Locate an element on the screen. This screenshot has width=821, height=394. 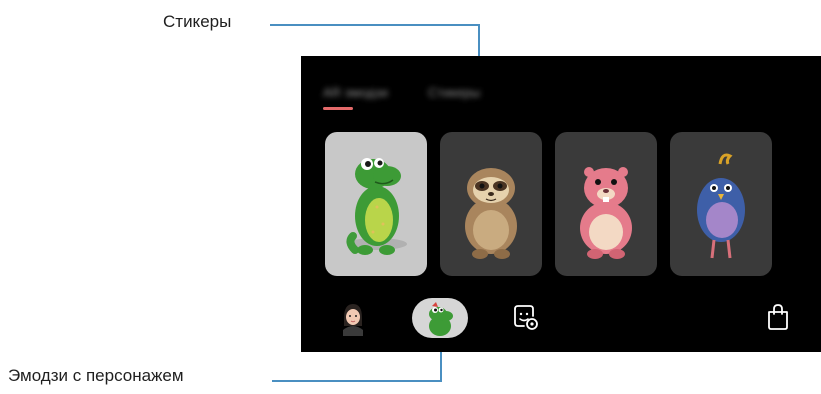
my-emoji-avatar-icon is located at coordinates (353, 320).